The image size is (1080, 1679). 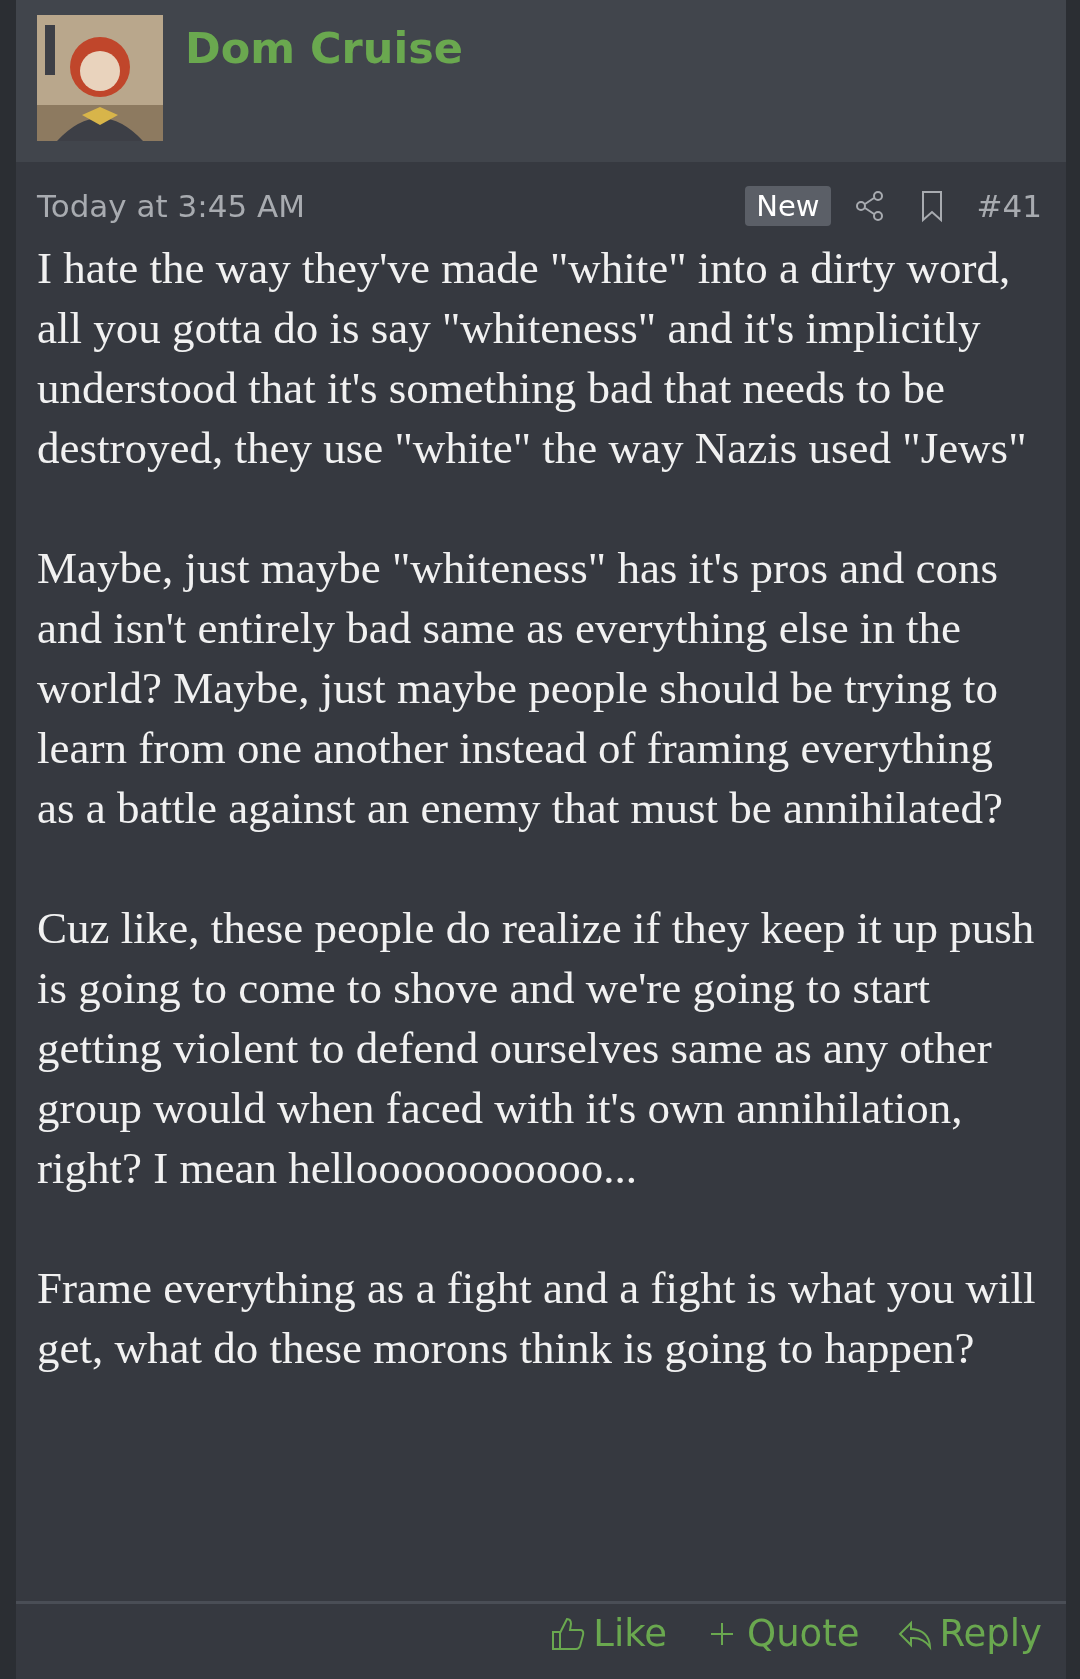 What do you see at coordinates (536, 1318) in the screenshot?
I see `post-paragraph: Frame everything as a fight and a fight is what you will get, what do these morons think is going to happen?` at bounding box center [536, 1318].